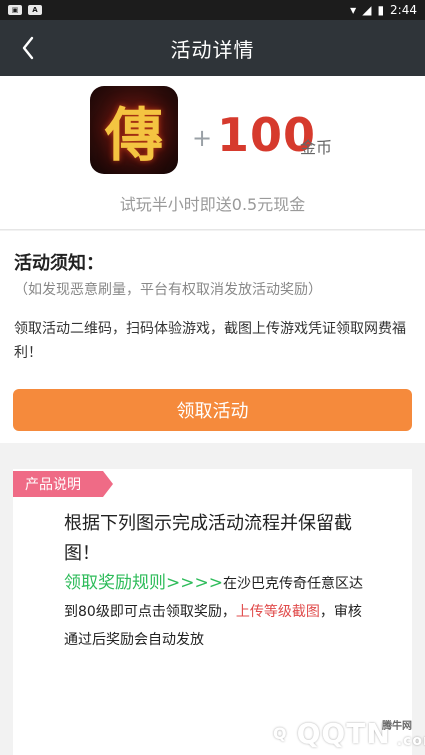 This screenshot has height=755, width=425. What do you see at coordinates (53, 485) in the screenshot?
I see `product-tag-label: 产品说明` at bounding box center [53, 485].